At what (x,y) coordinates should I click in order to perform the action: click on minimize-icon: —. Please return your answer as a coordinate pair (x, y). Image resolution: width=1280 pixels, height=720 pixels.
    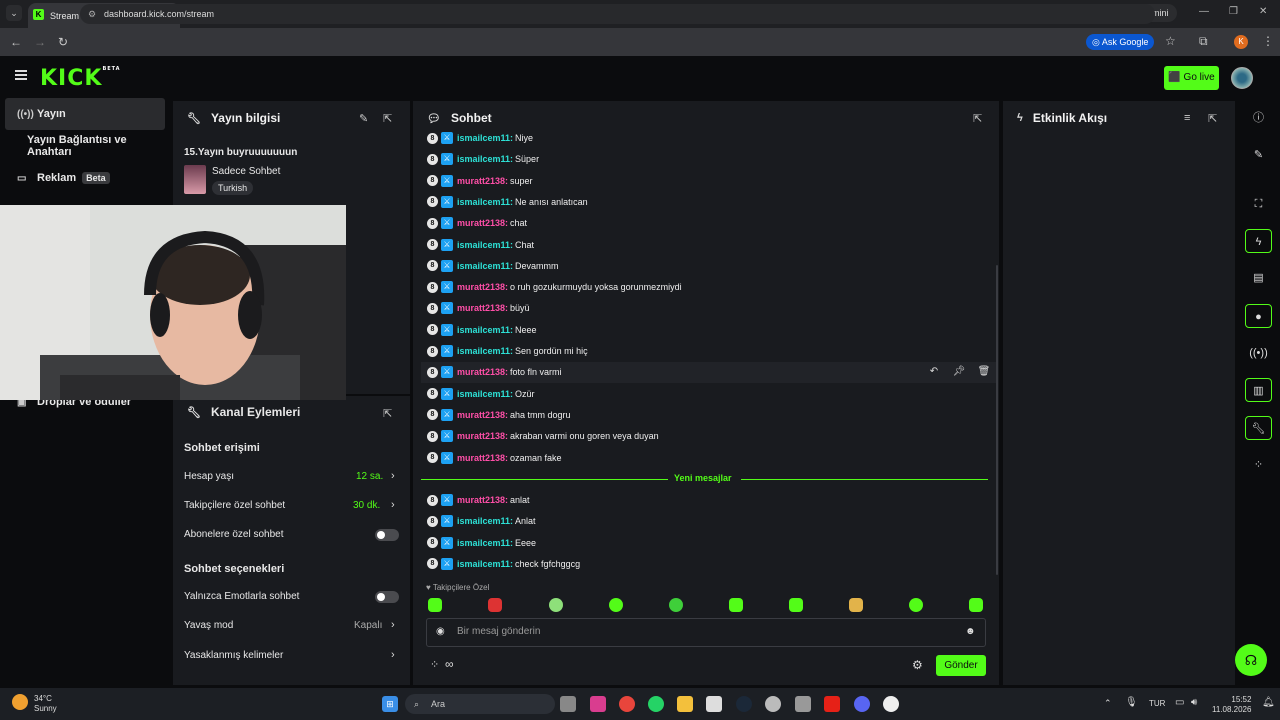
    Looking at the image, I should click on (1204, 11).